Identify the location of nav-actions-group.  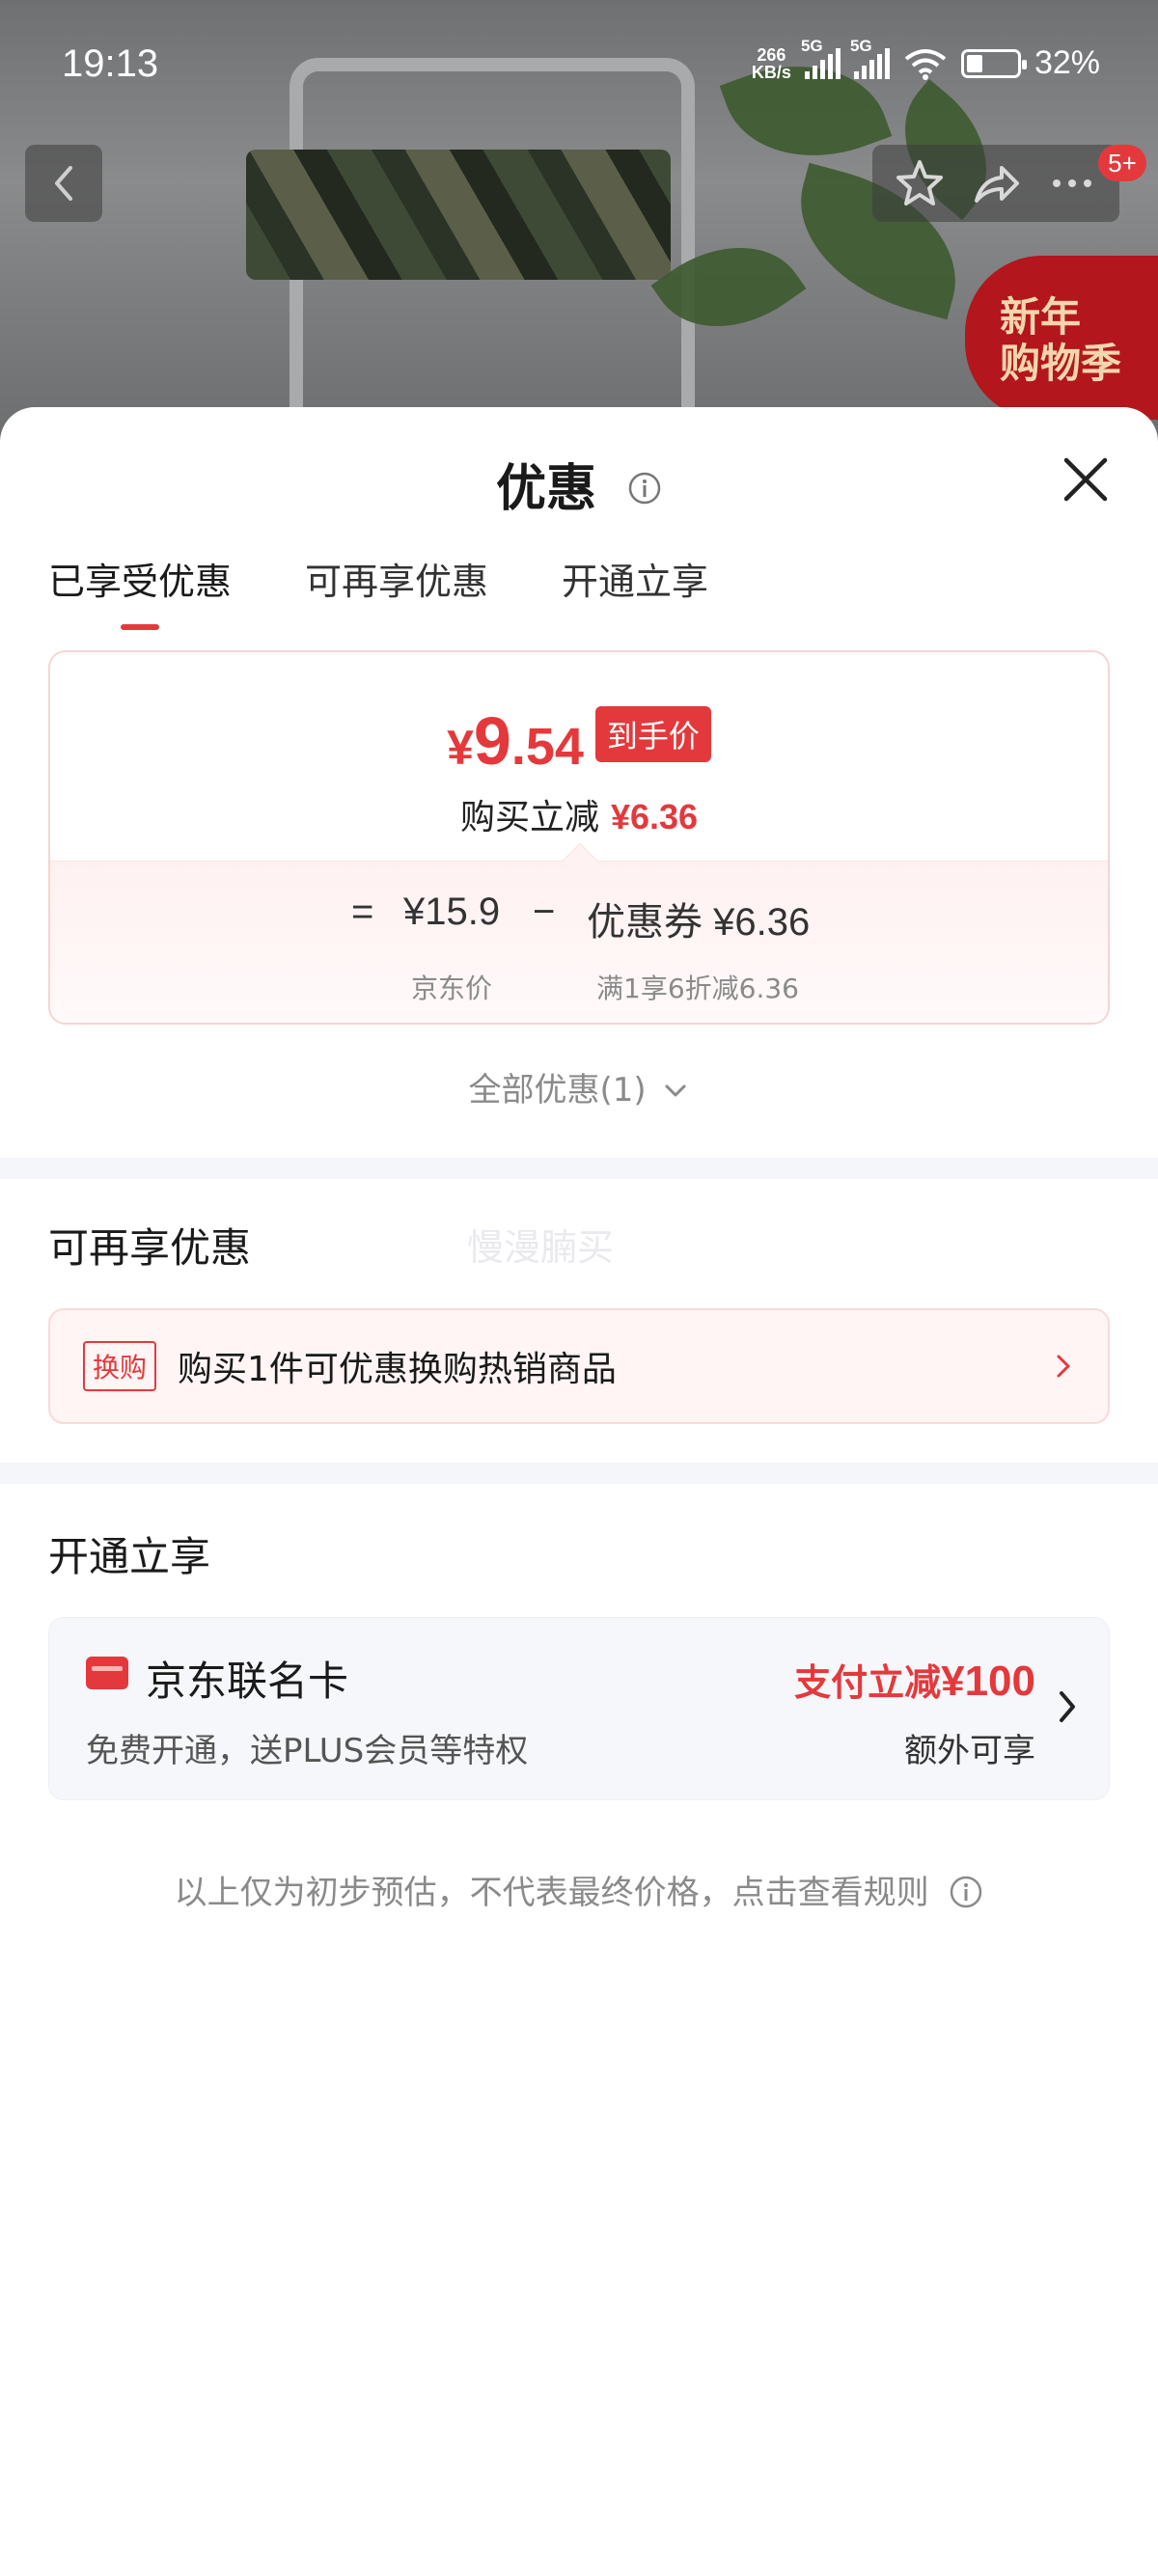
(995, 184).